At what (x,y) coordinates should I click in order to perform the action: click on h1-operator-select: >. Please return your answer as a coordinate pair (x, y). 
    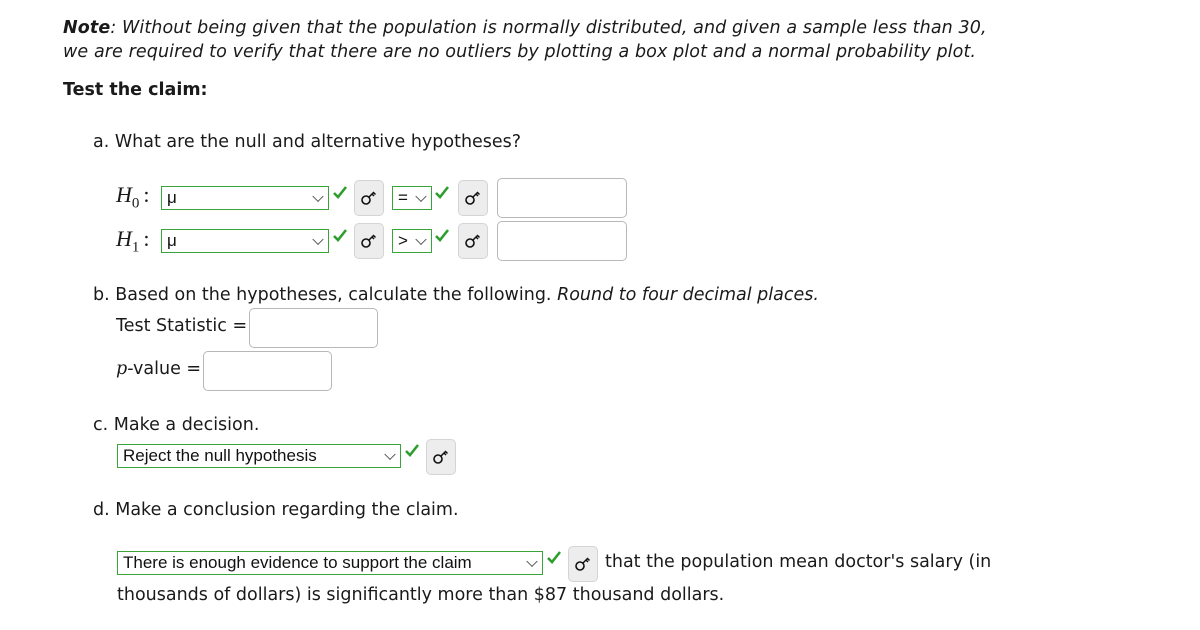
    Looking at the image, I should click on (412, 241).